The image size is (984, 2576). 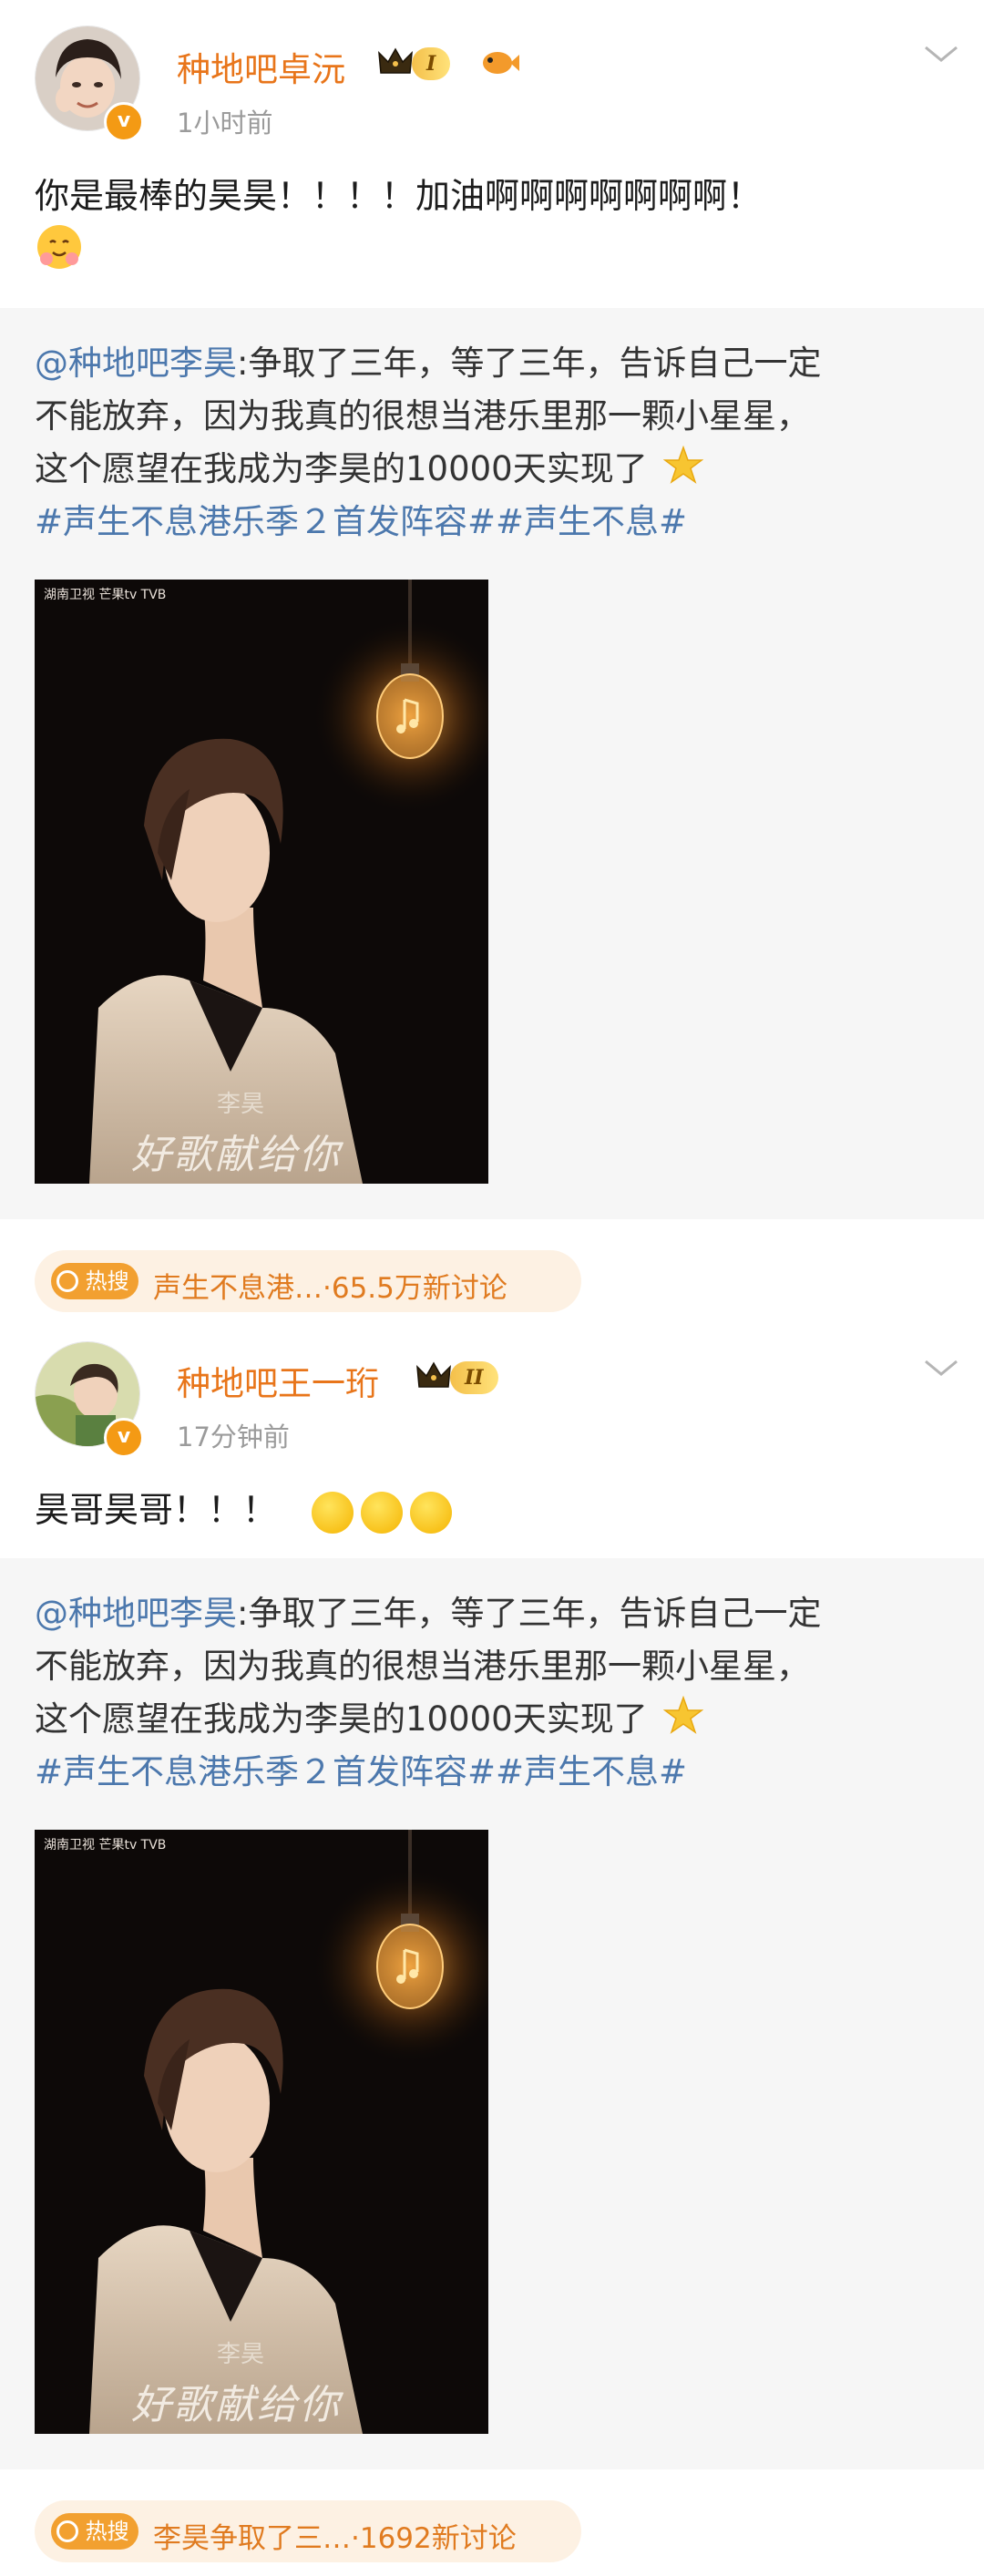 What do you see at coordinates (234, 1436) in the screenshot?
I see `post-timestamp: 17分钟前` at bounding box center [234, 1436].